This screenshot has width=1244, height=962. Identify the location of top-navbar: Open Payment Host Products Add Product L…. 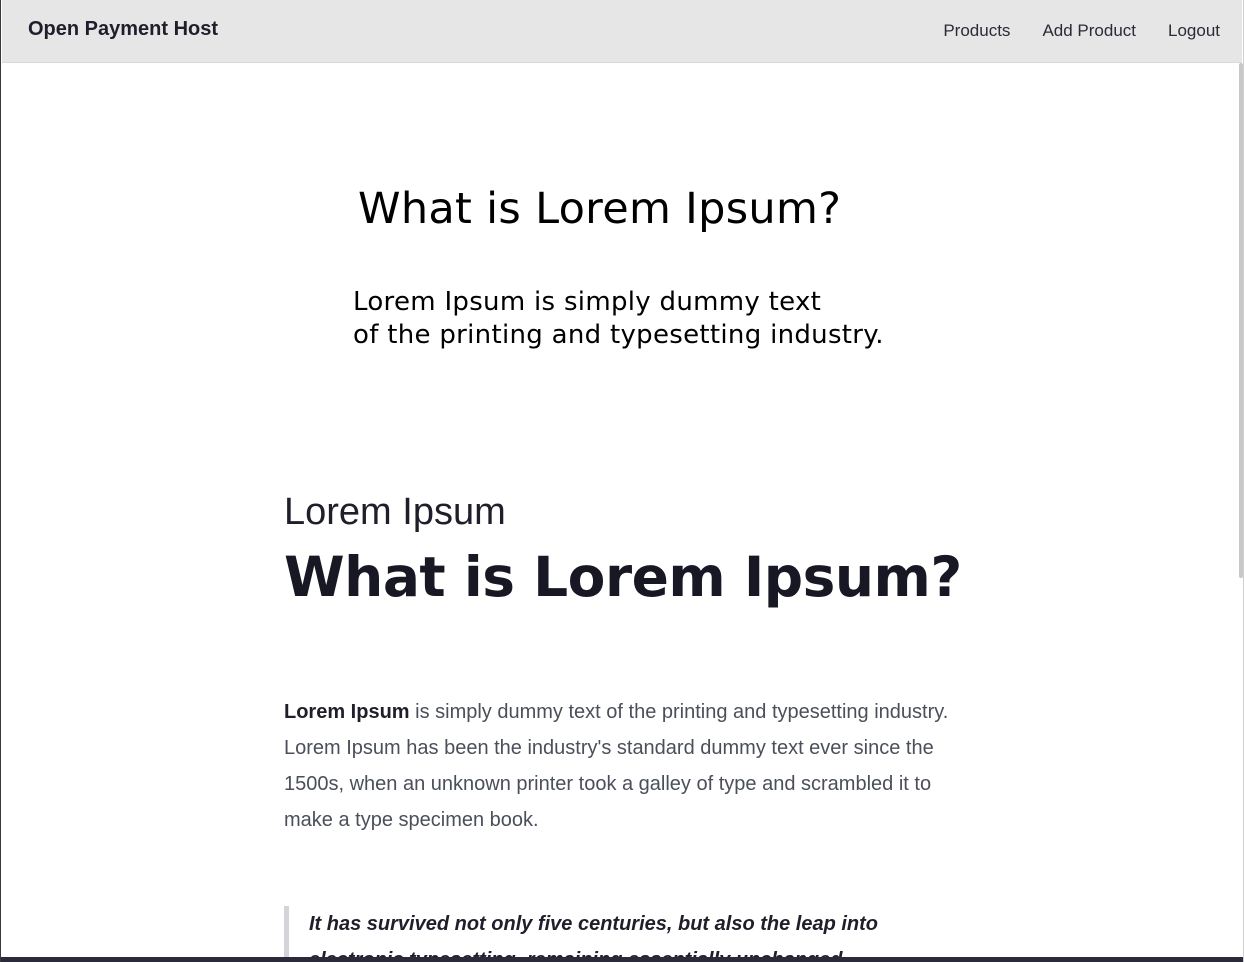
(622, 31).